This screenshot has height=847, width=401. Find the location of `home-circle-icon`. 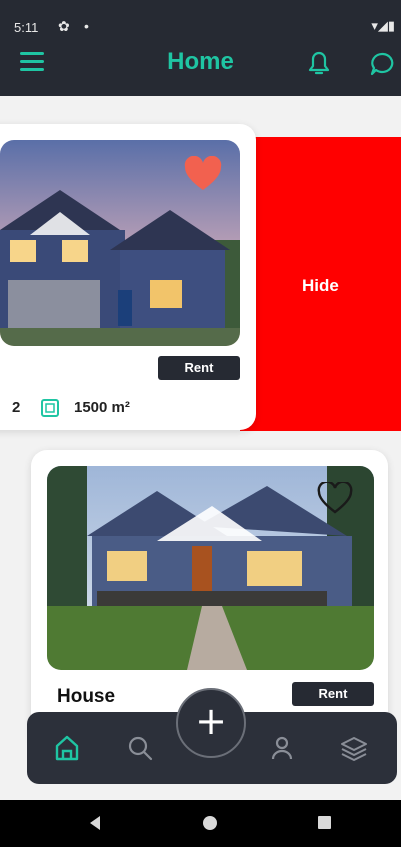

home-circle-icon is located at coordinates (210, 823).